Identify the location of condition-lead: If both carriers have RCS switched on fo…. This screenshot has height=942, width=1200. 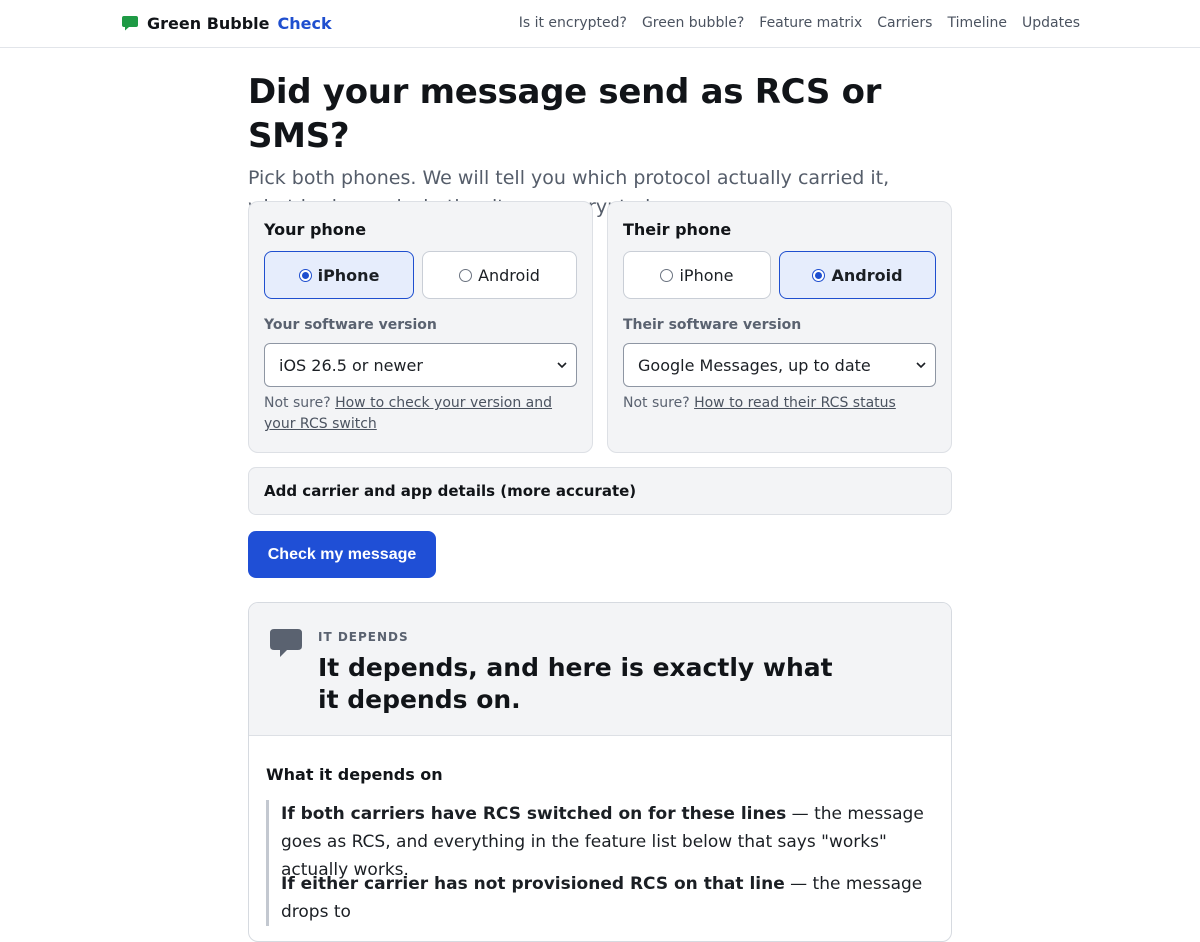
(534, 814).